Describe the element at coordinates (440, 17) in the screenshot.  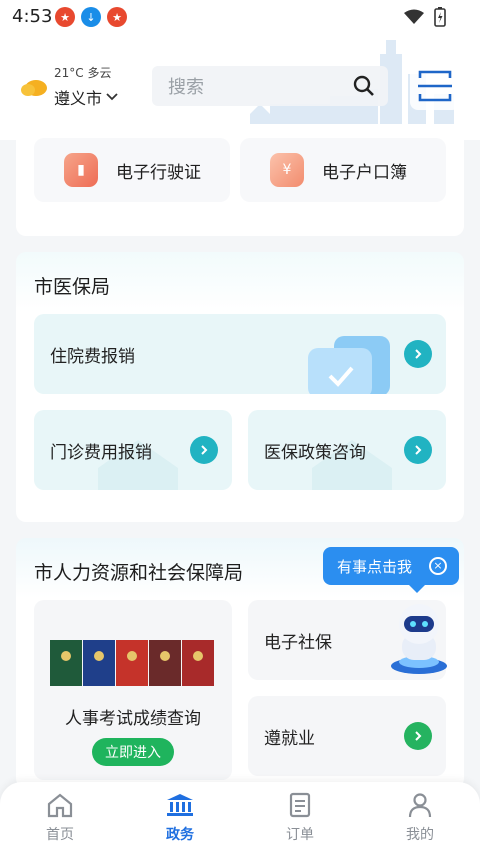
I see `battery-icon` at that location.